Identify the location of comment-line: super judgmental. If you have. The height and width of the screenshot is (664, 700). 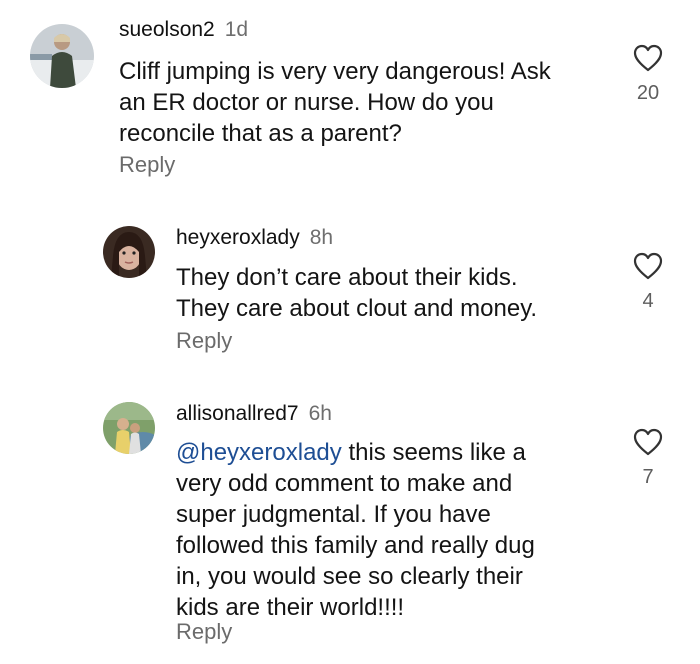
(333, 514).